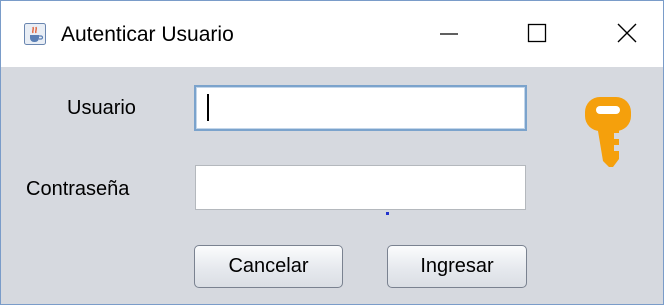 This screenshot has height=305, width=664. What do you see at coordinates (101, 108) in the screenshot?
I see `username-label: Usuario` at bounding box center [101, 108].